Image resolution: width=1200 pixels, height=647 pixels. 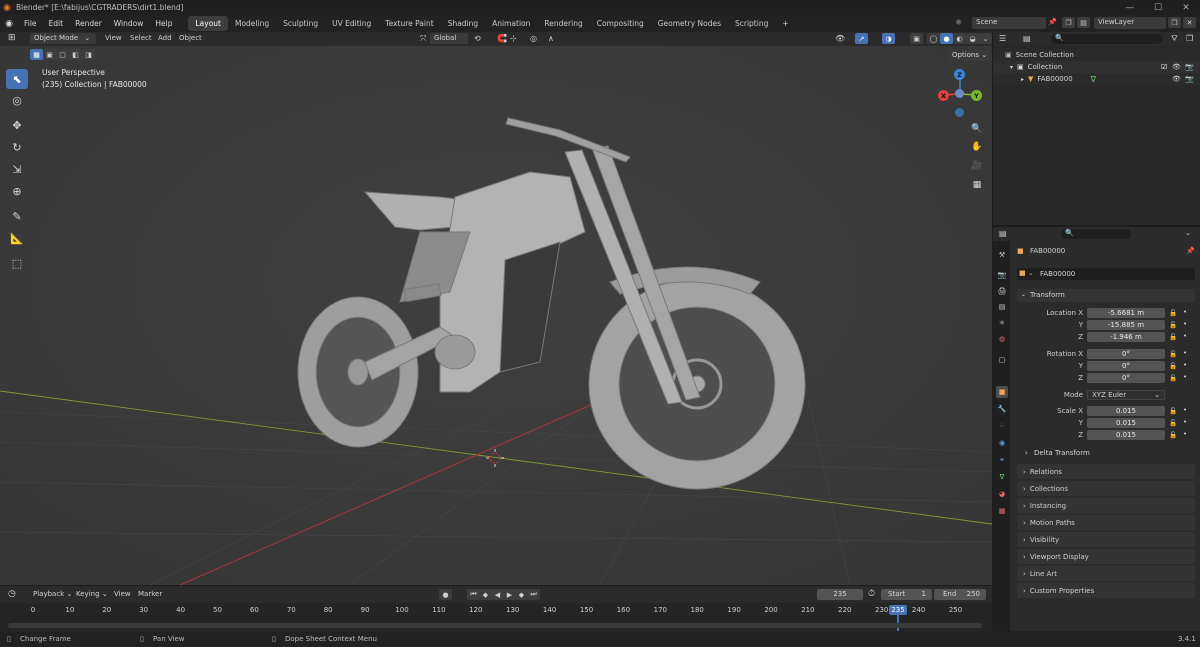 What do you see at coordinates (463, 23) in the screenshot?
I see `tab-shading: Shading` at bounding box center [463, 23].